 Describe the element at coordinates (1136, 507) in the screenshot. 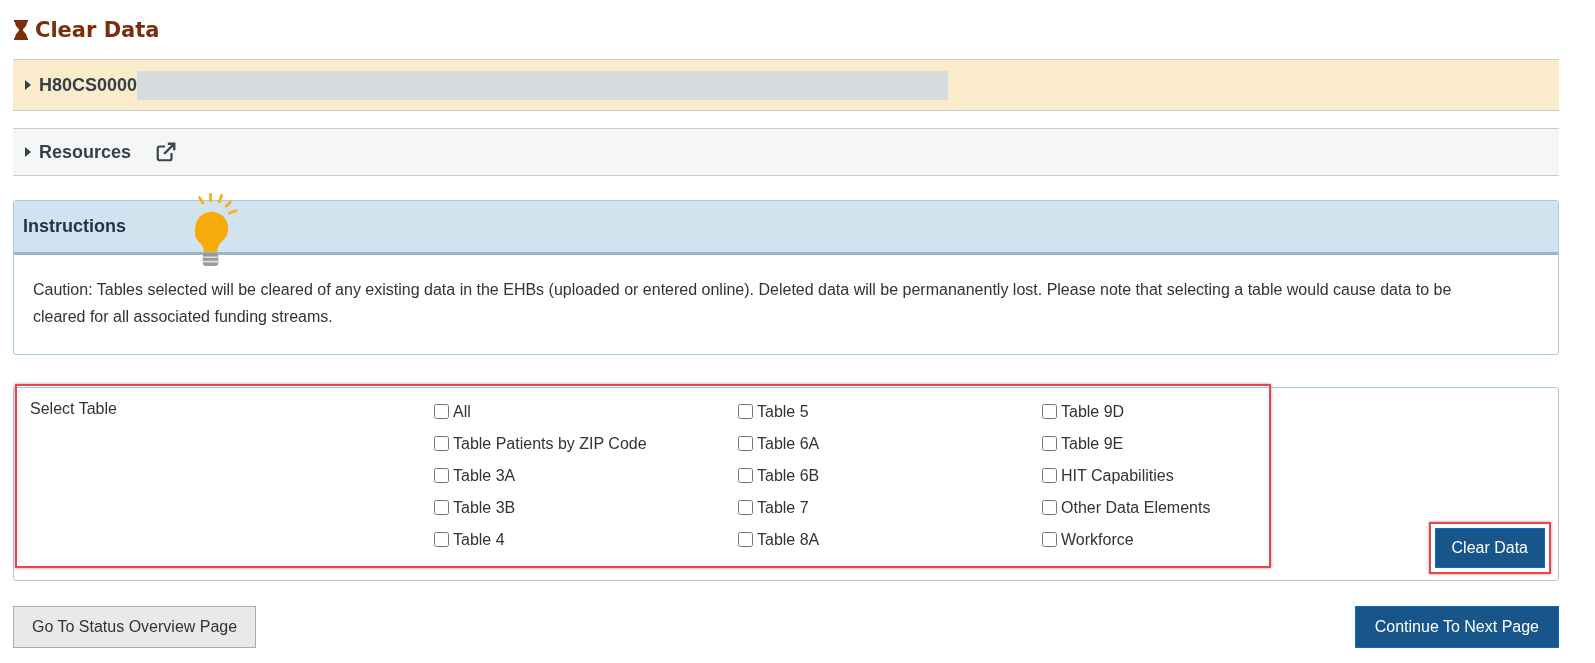

I see `checkbox-label: Other Data Elements` at that location.